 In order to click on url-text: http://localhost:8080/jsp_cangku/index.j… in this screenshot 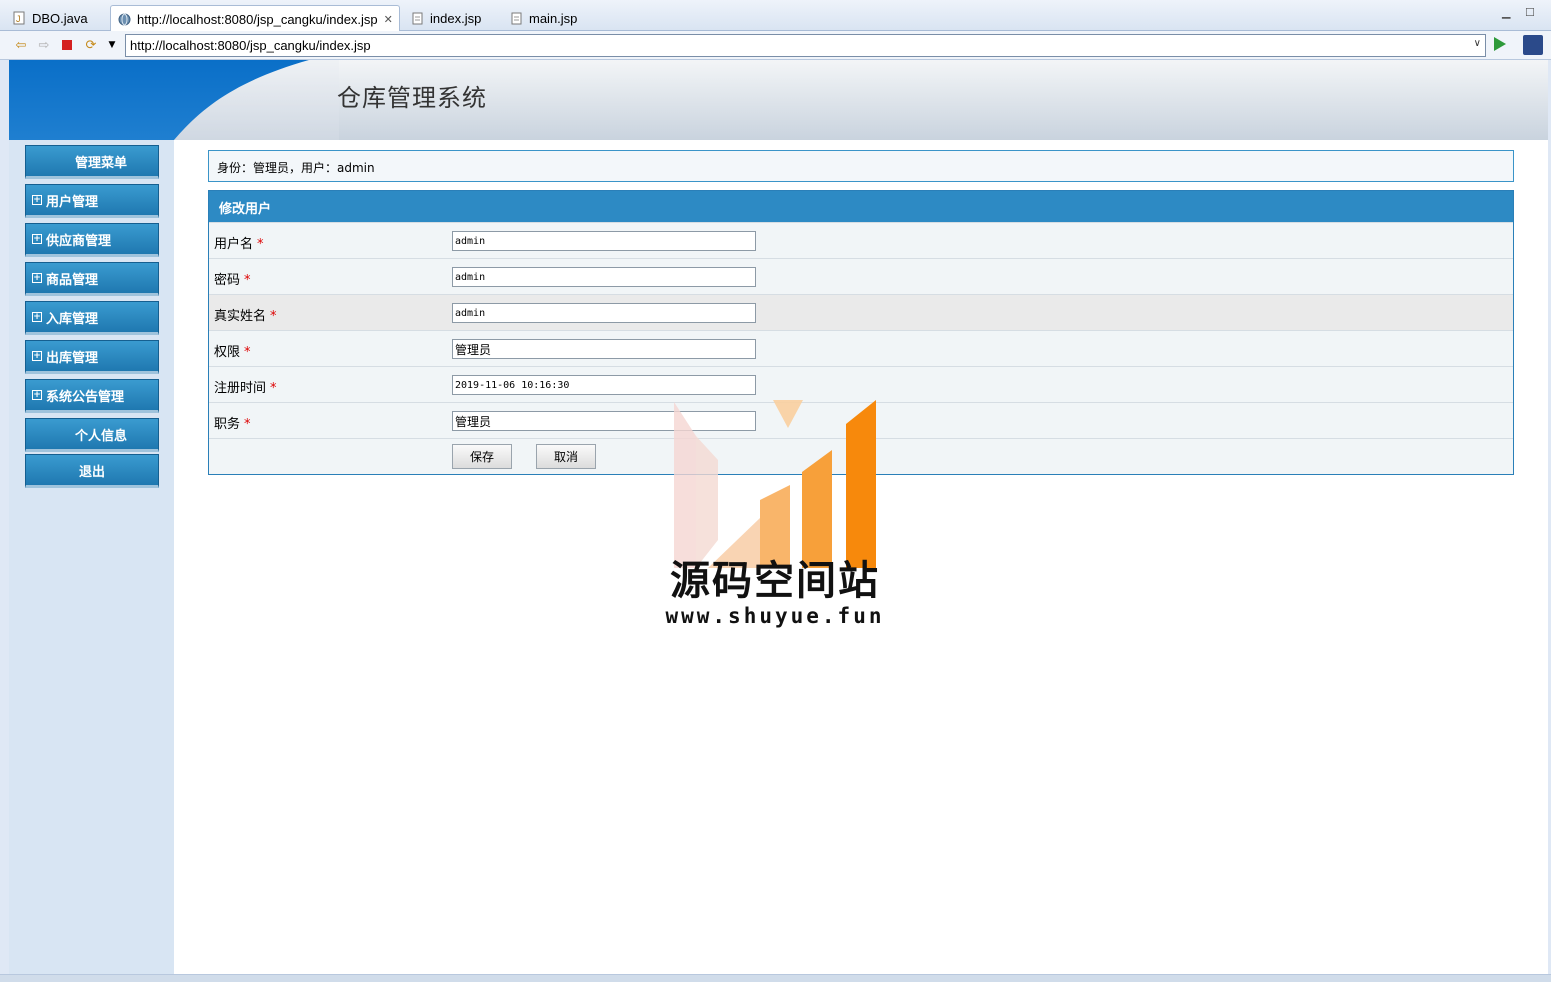, I will do `click(250, 45)`.